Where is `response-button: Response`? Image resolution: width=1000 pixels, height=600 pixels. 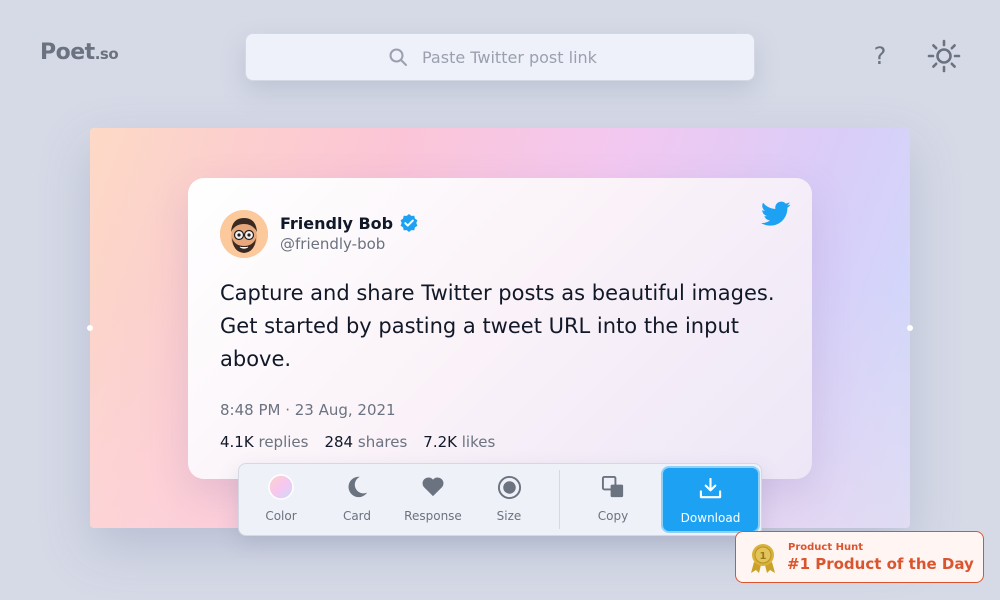 response-button: Response is located at coordinates (433, 499).